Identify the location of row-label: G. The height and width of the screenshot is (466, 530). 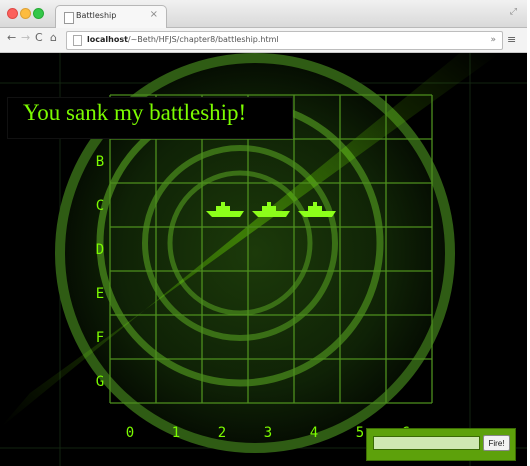
(100, 382).